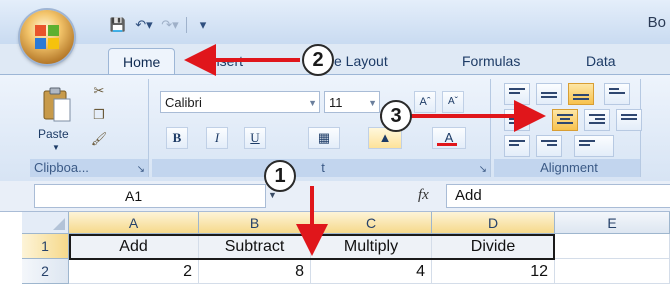  I want to click on formula-bar: A1 ▼ fx Add, so click(335, 196).